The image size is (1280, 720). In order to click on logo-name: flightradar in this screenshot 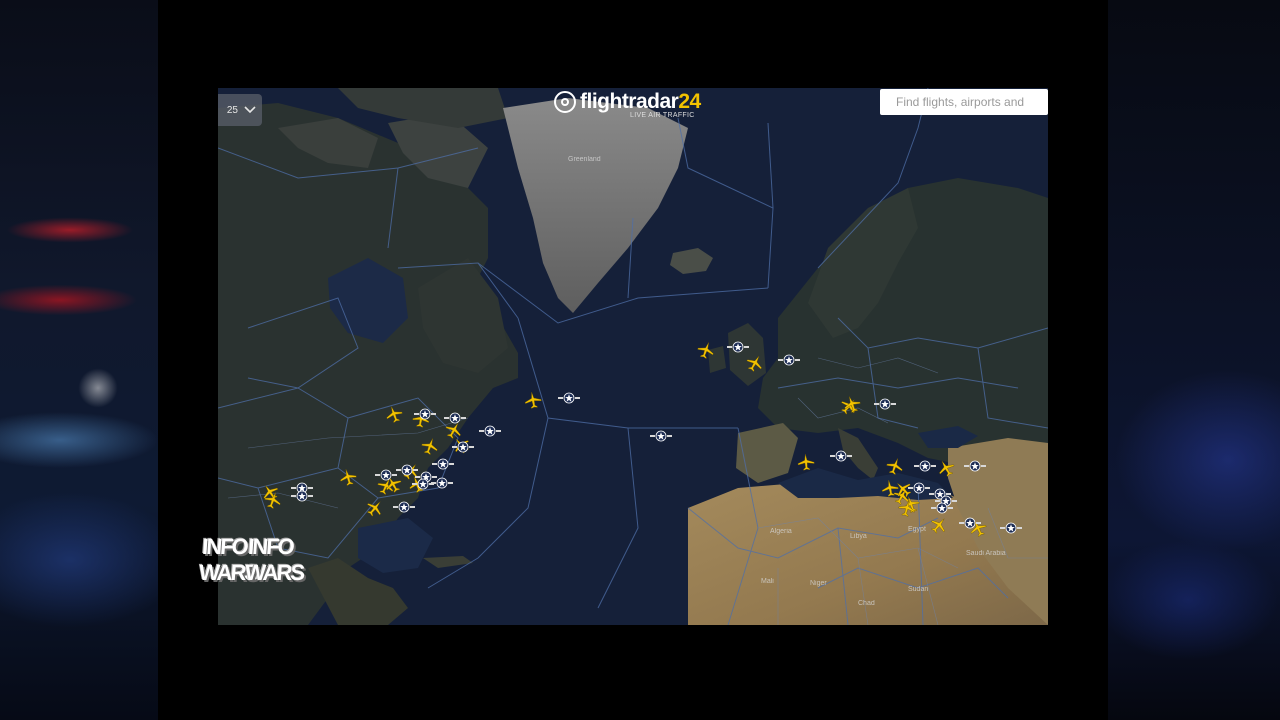, I will do `click(629, 101)`.